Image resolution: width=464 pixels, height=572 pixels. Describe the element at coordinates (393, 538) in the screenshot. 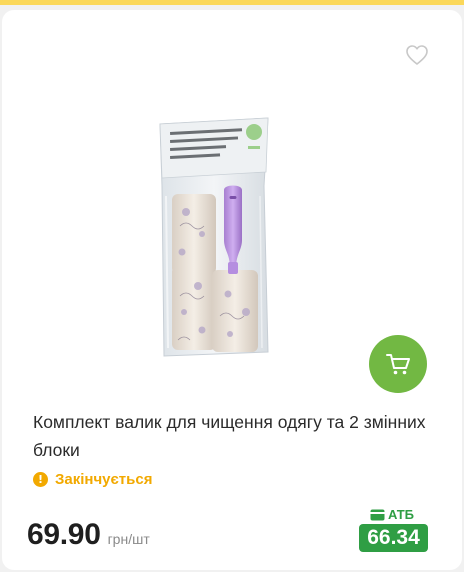

I see `promo-price: 66.34` at that location.